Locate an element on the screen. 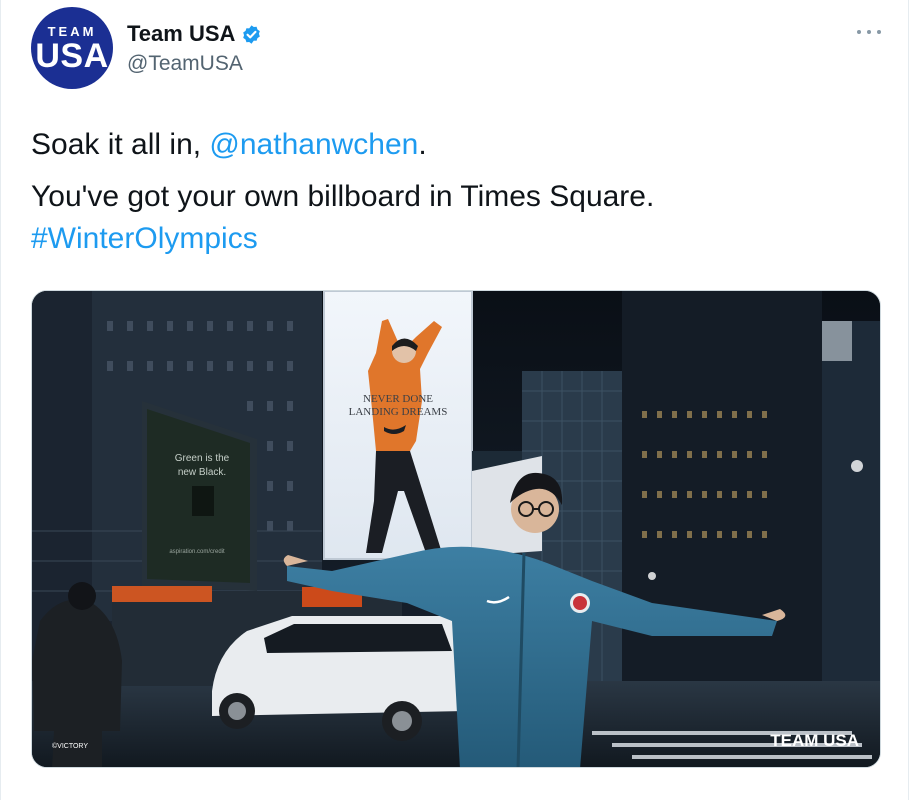 This screenshot has height=800, width=909. hashtag-link: #WinterOlympics is located at coordinates (144, 238).